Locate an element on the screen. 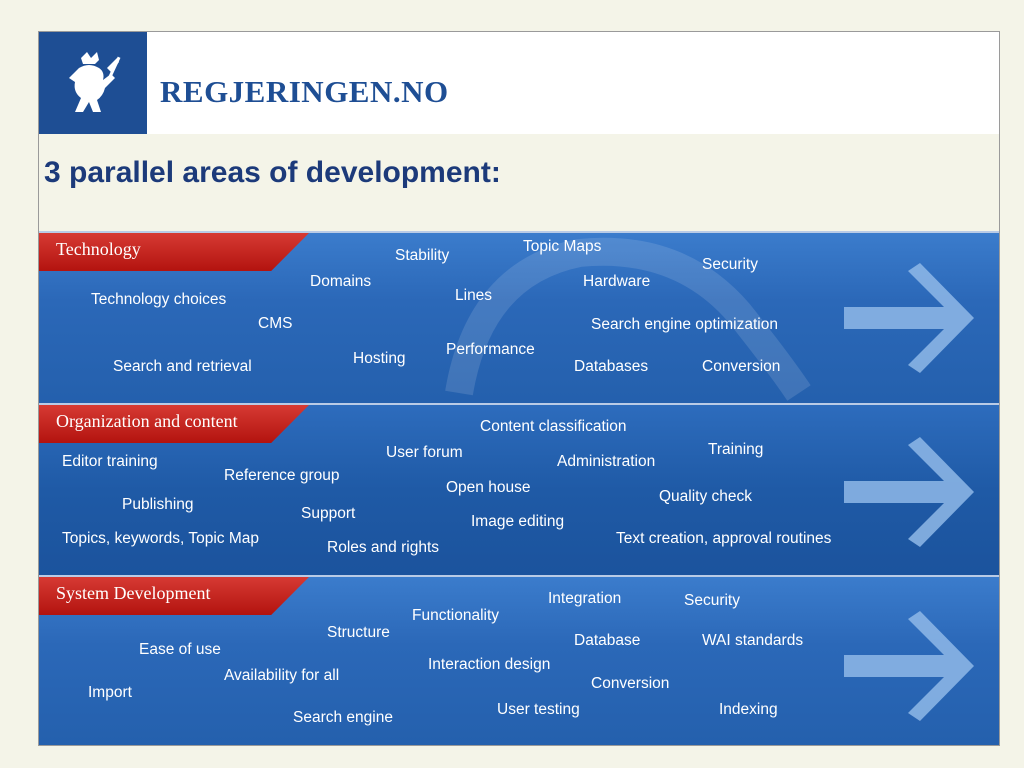 Image resolution: width=1024 pixels, height=768 pixels. term: Search engine optimization is located at coordinates (684, 324).